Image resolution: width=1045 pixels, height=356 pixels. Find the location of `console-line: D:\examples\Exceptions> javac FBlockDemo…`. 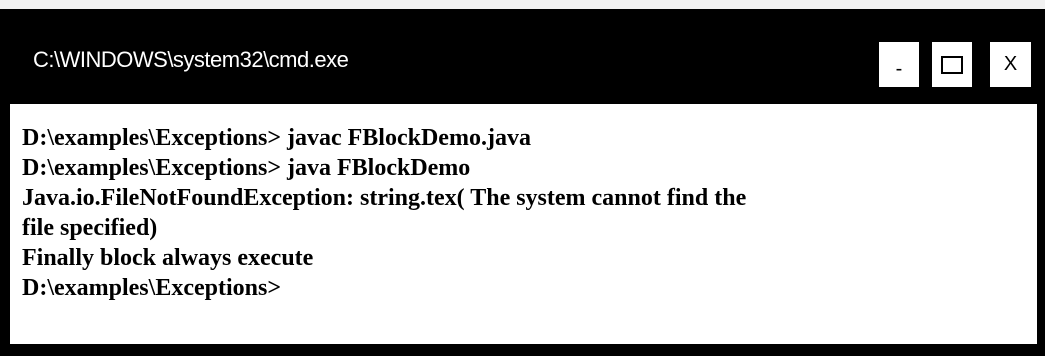

console-line: D:\examples\Exceptions> javac FBlockDemo… is located at coordinates (276, 138).